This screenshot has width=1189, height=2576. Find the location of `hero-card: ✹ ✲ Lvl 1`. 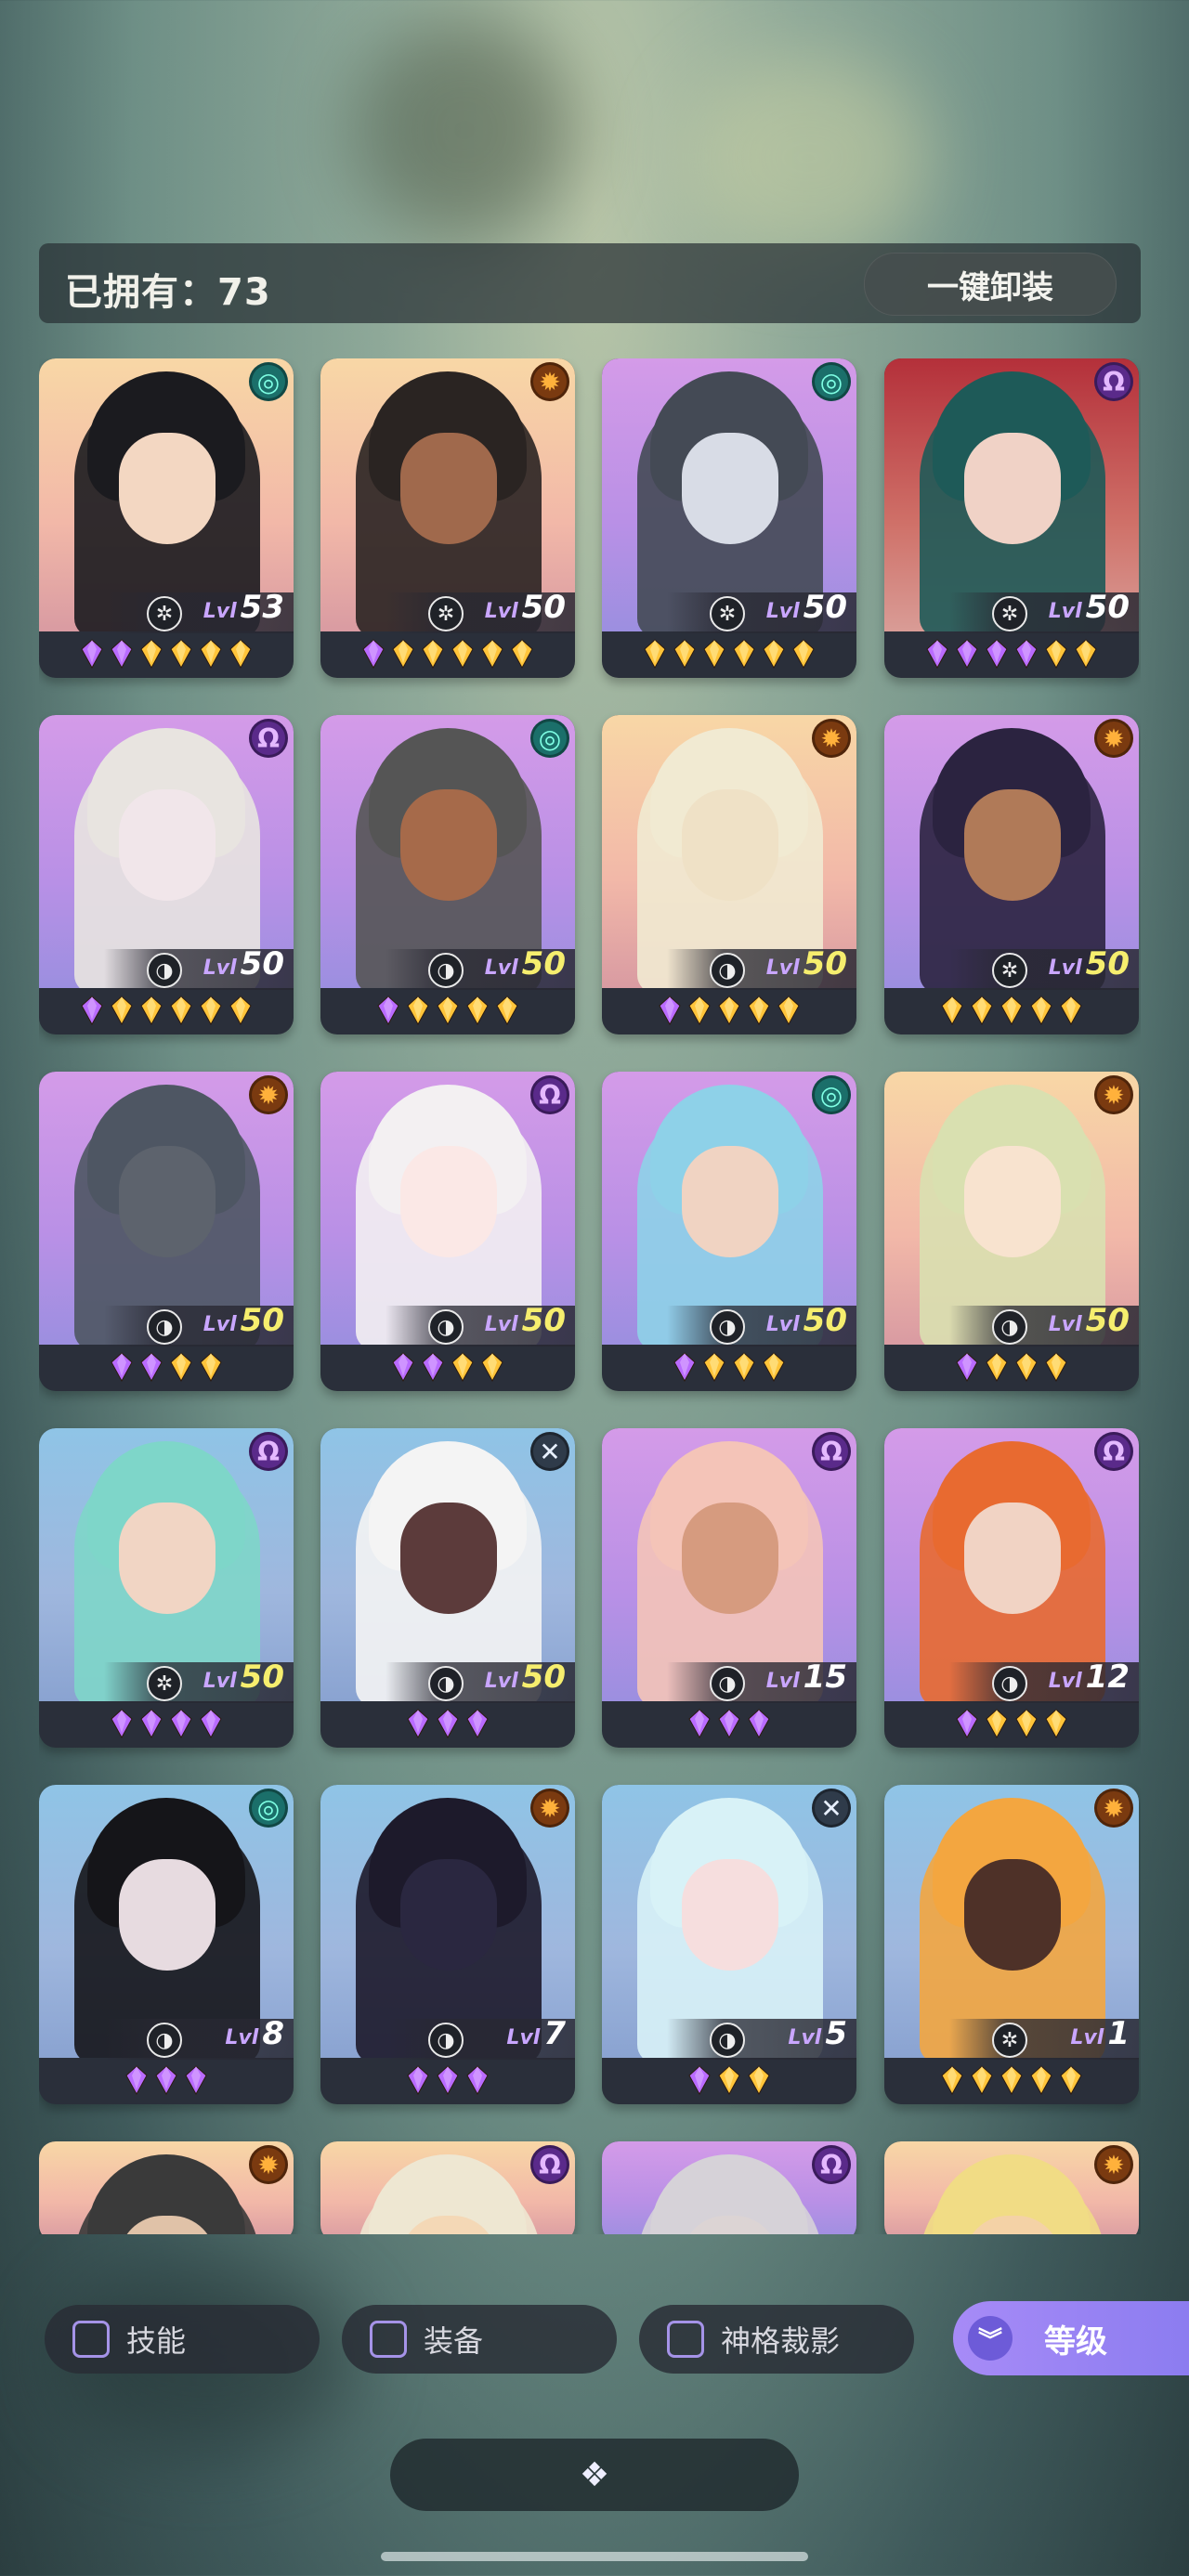

hero-card: ✹ ✲ Lvl 1 is located at coordinates (1012, 1944).